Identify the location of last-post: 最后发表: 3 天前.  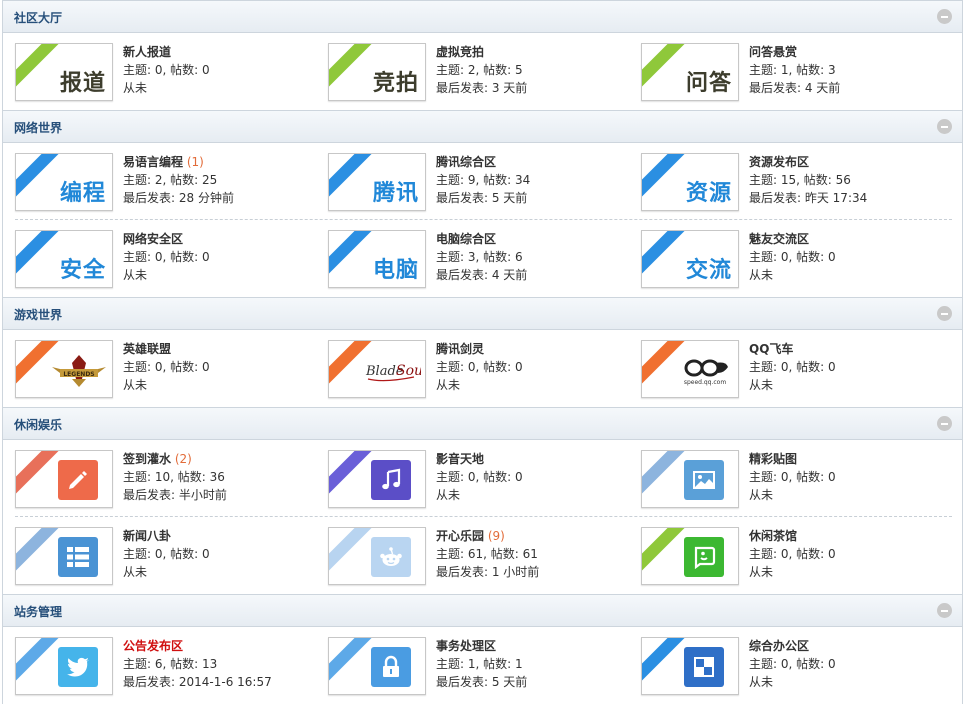
(482, 88).